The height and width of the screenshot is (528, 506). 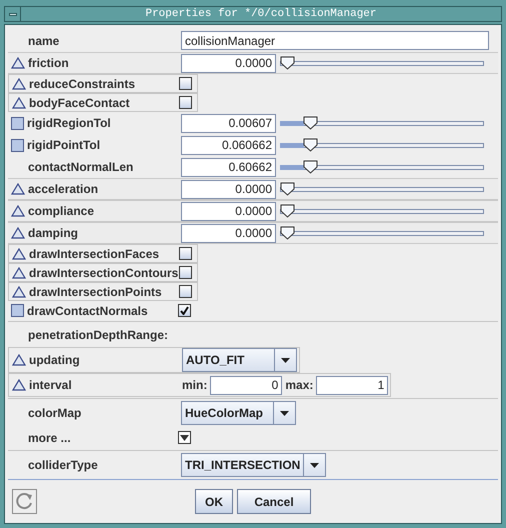 What do you see at coordinates (246, 385) in the screenshot?
I see `min-field: 0` at bounding box center [246, 385].